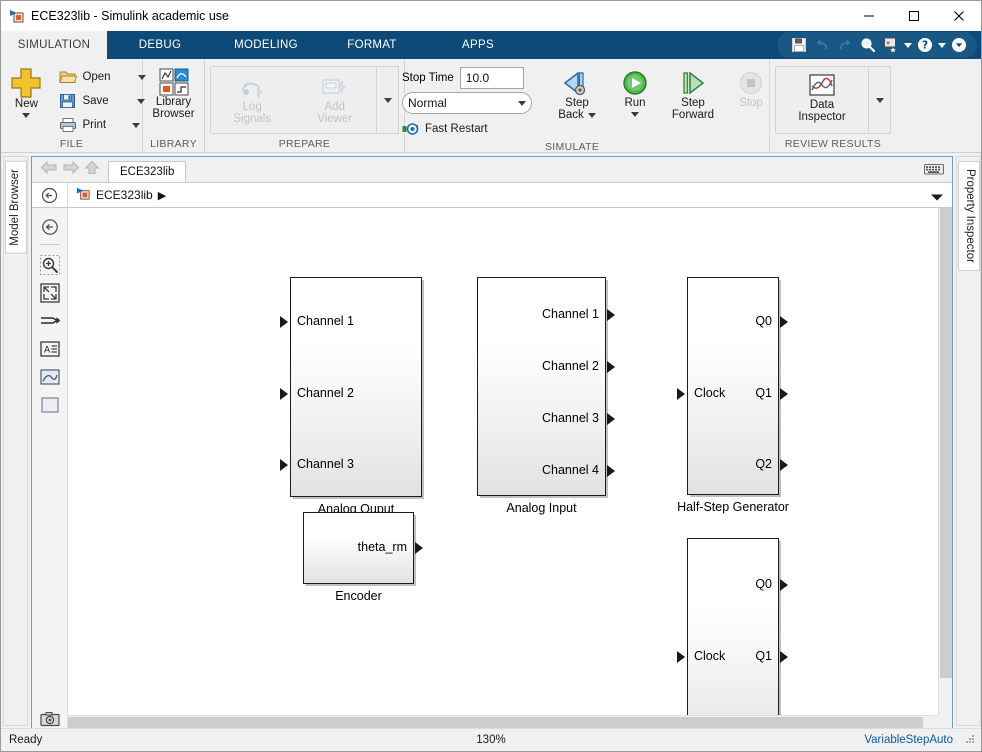 The image size is (982, 752). Describe the element at coordinates (572, 147) in the screenshot. I see `ribbon-group-simulate-label: SIMULATE` at that location.